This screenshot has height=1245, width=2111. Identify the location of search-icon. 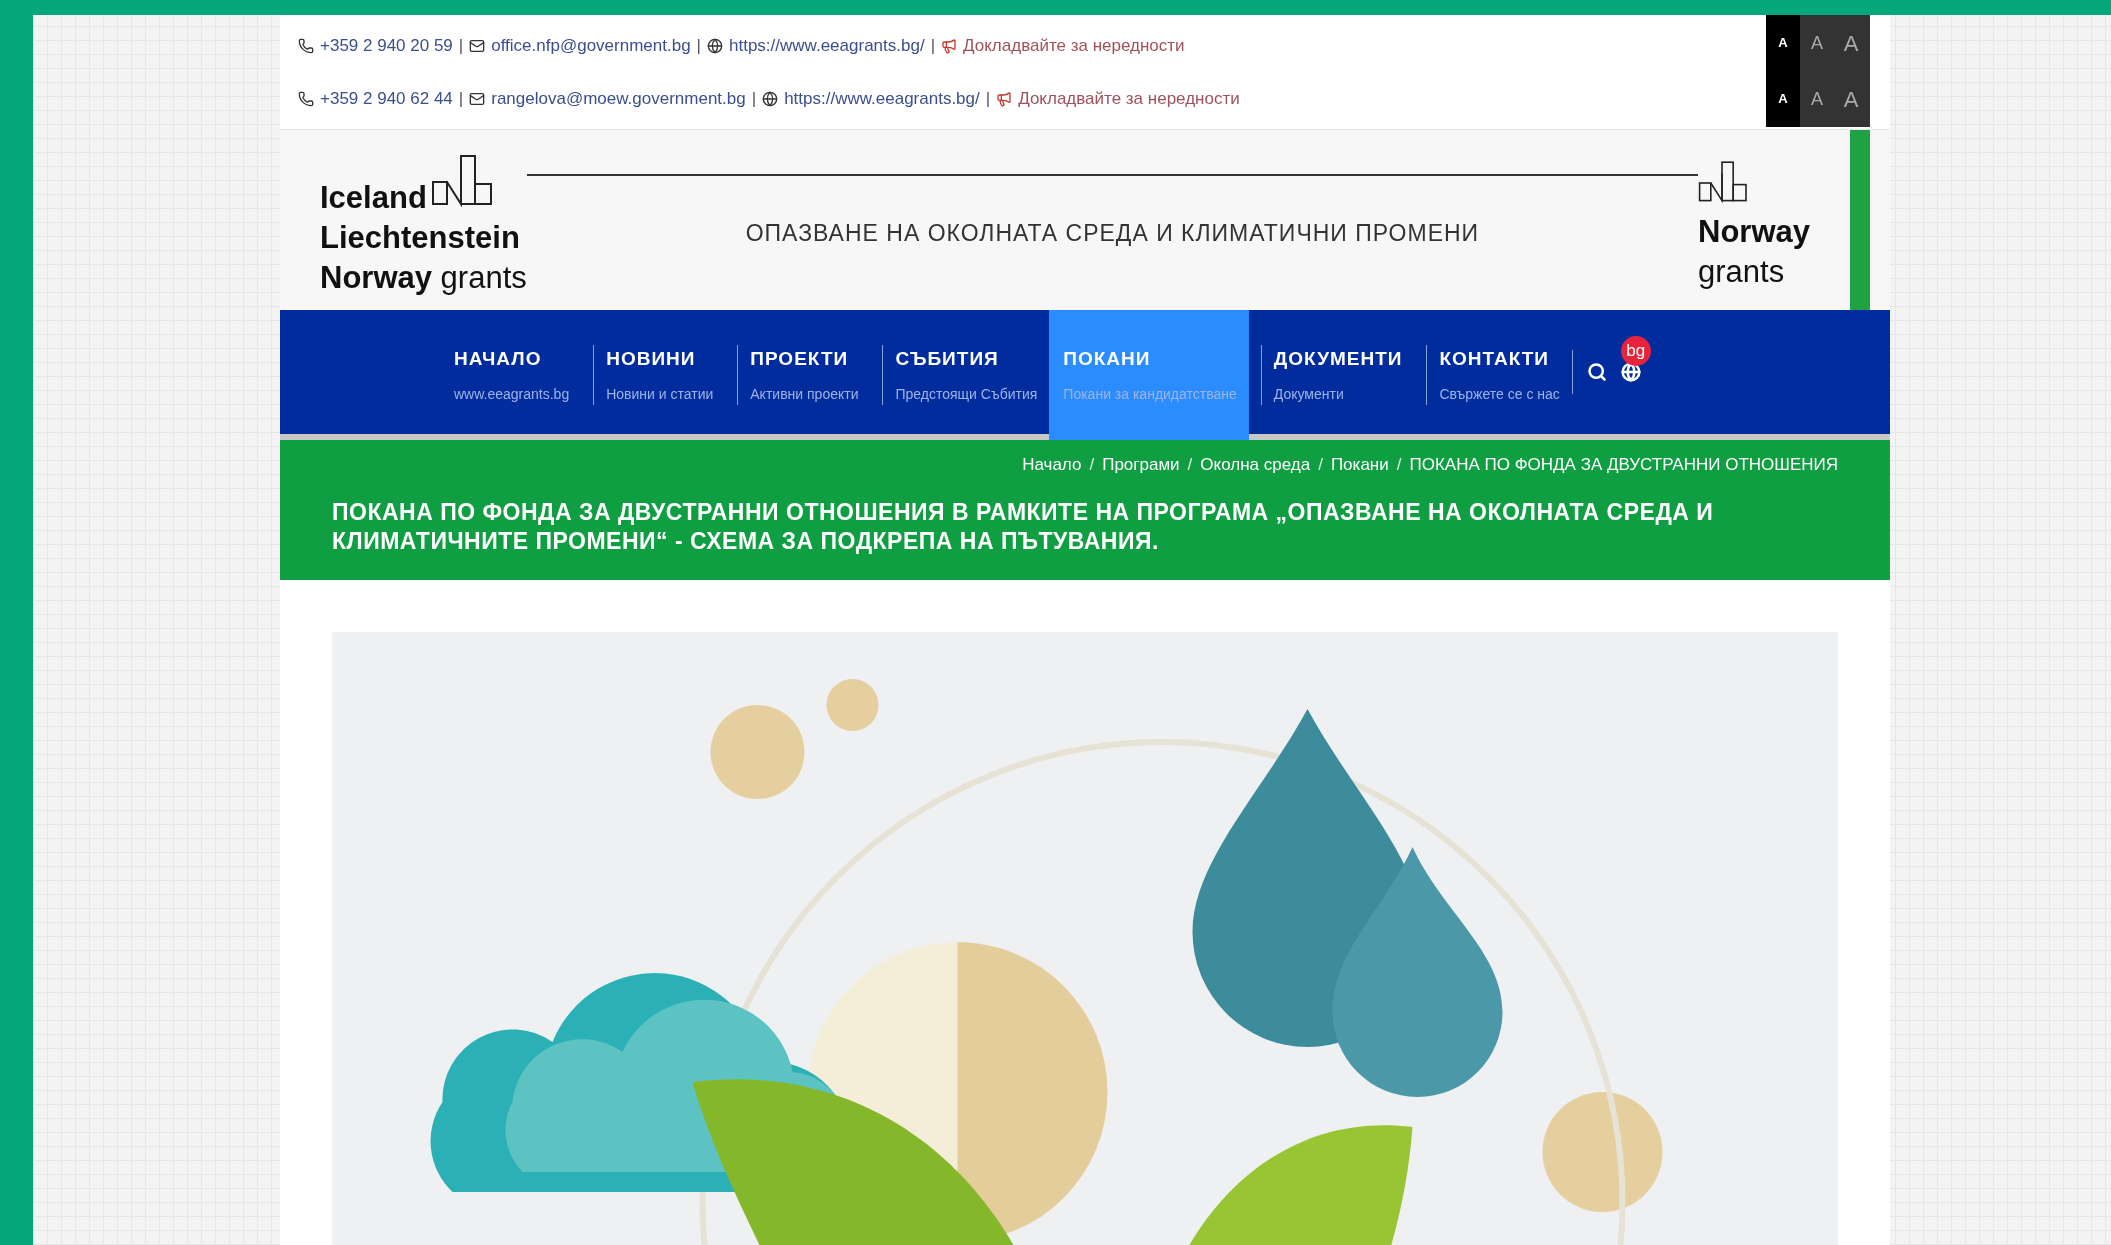
(1596, 372).